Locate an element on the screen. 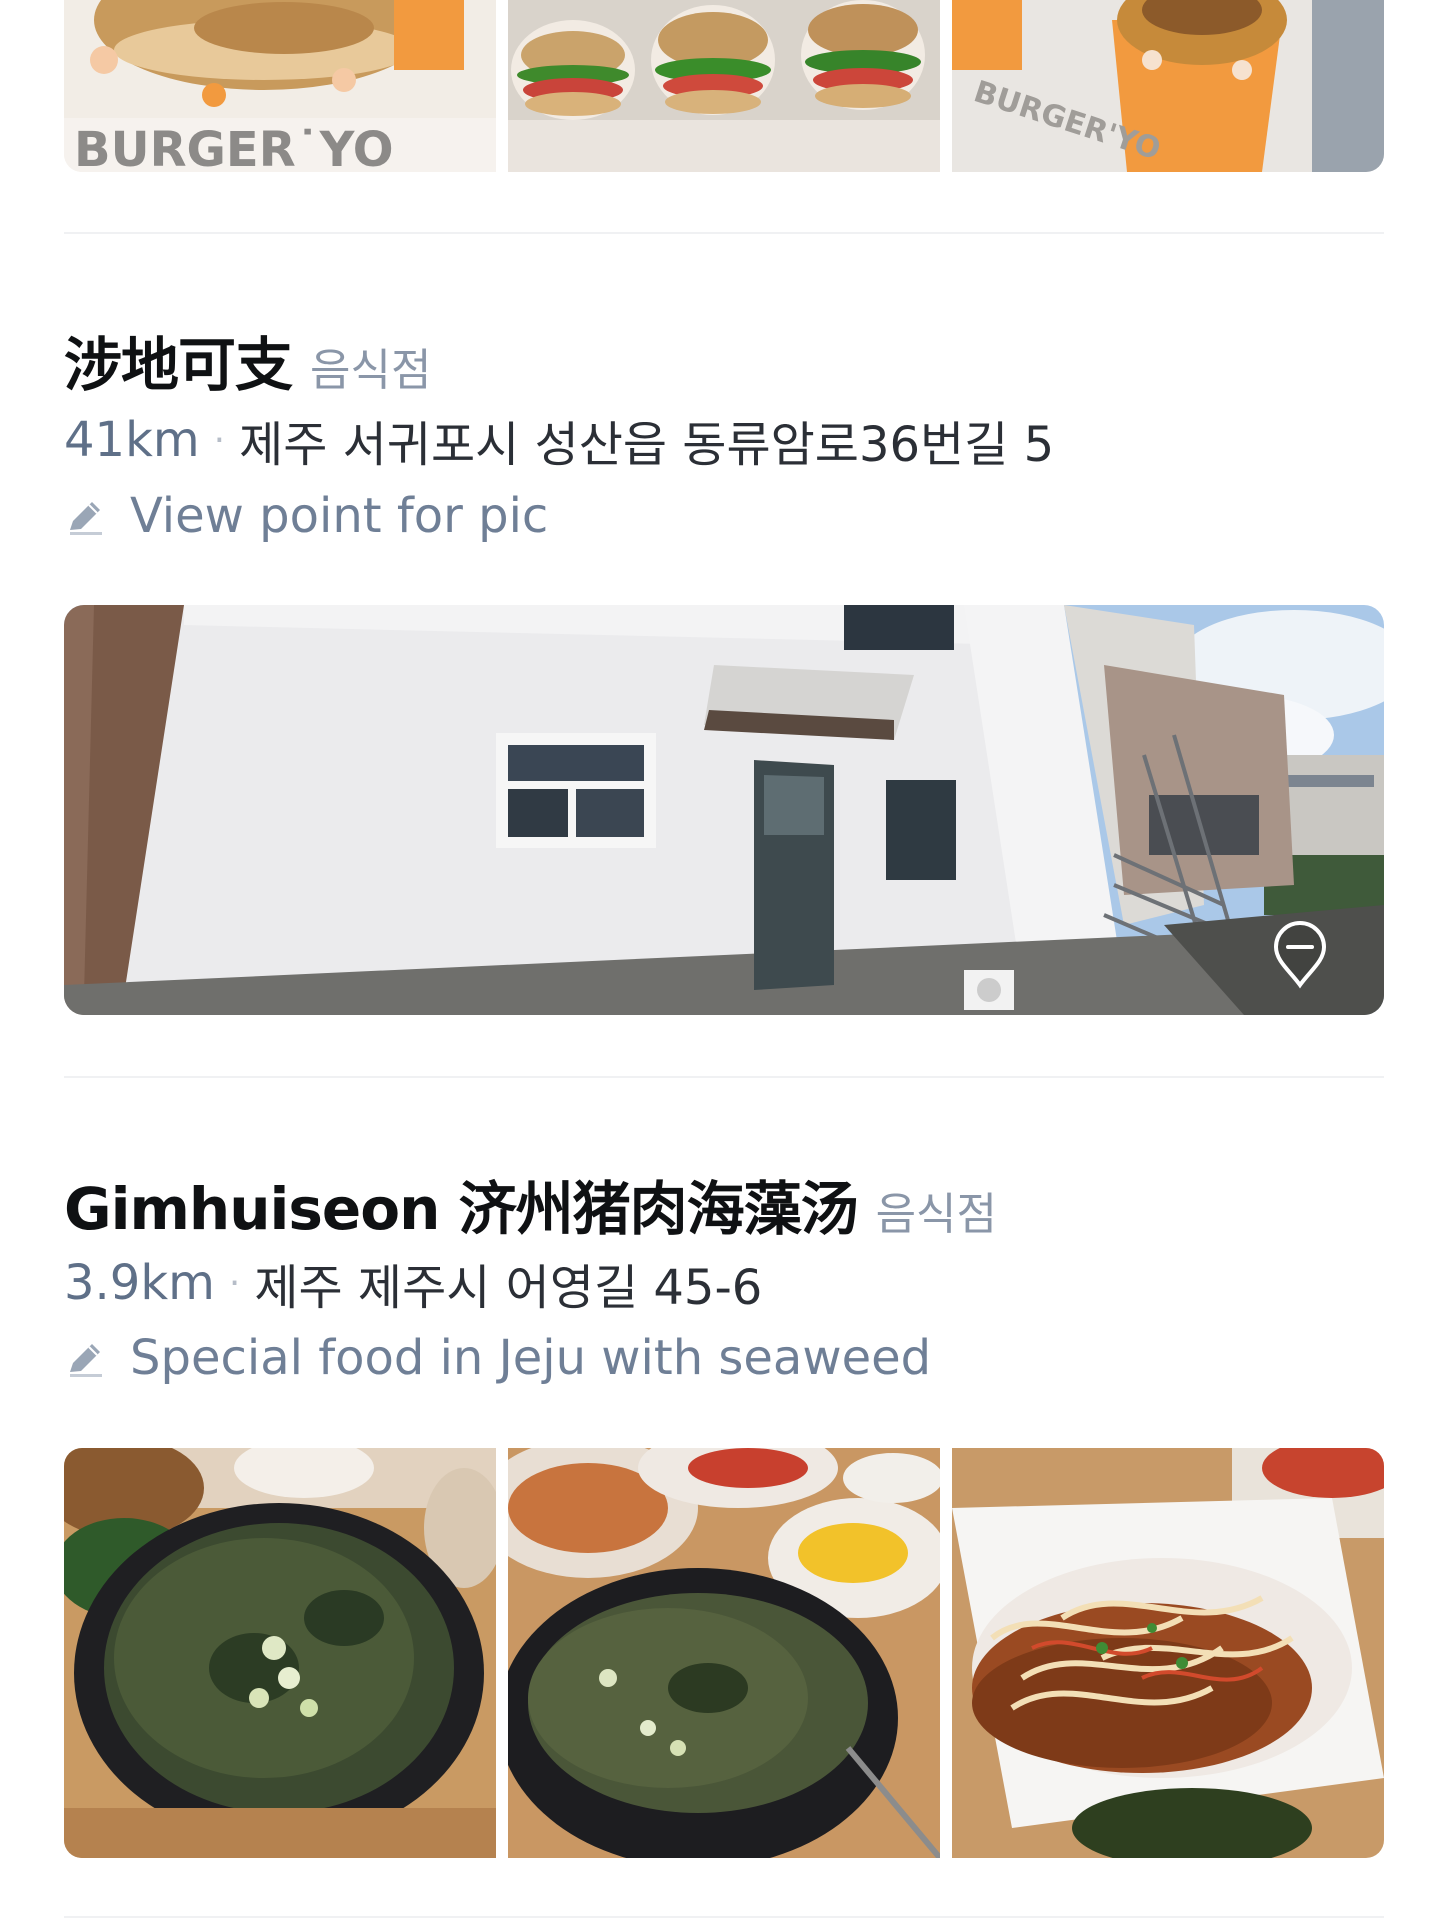 The width and height of the screenshot is (1440, 1920). place-1-address: 제주 서귀포시 성산읍 동류암로36번길 5 is located at coordinates (647, 445).